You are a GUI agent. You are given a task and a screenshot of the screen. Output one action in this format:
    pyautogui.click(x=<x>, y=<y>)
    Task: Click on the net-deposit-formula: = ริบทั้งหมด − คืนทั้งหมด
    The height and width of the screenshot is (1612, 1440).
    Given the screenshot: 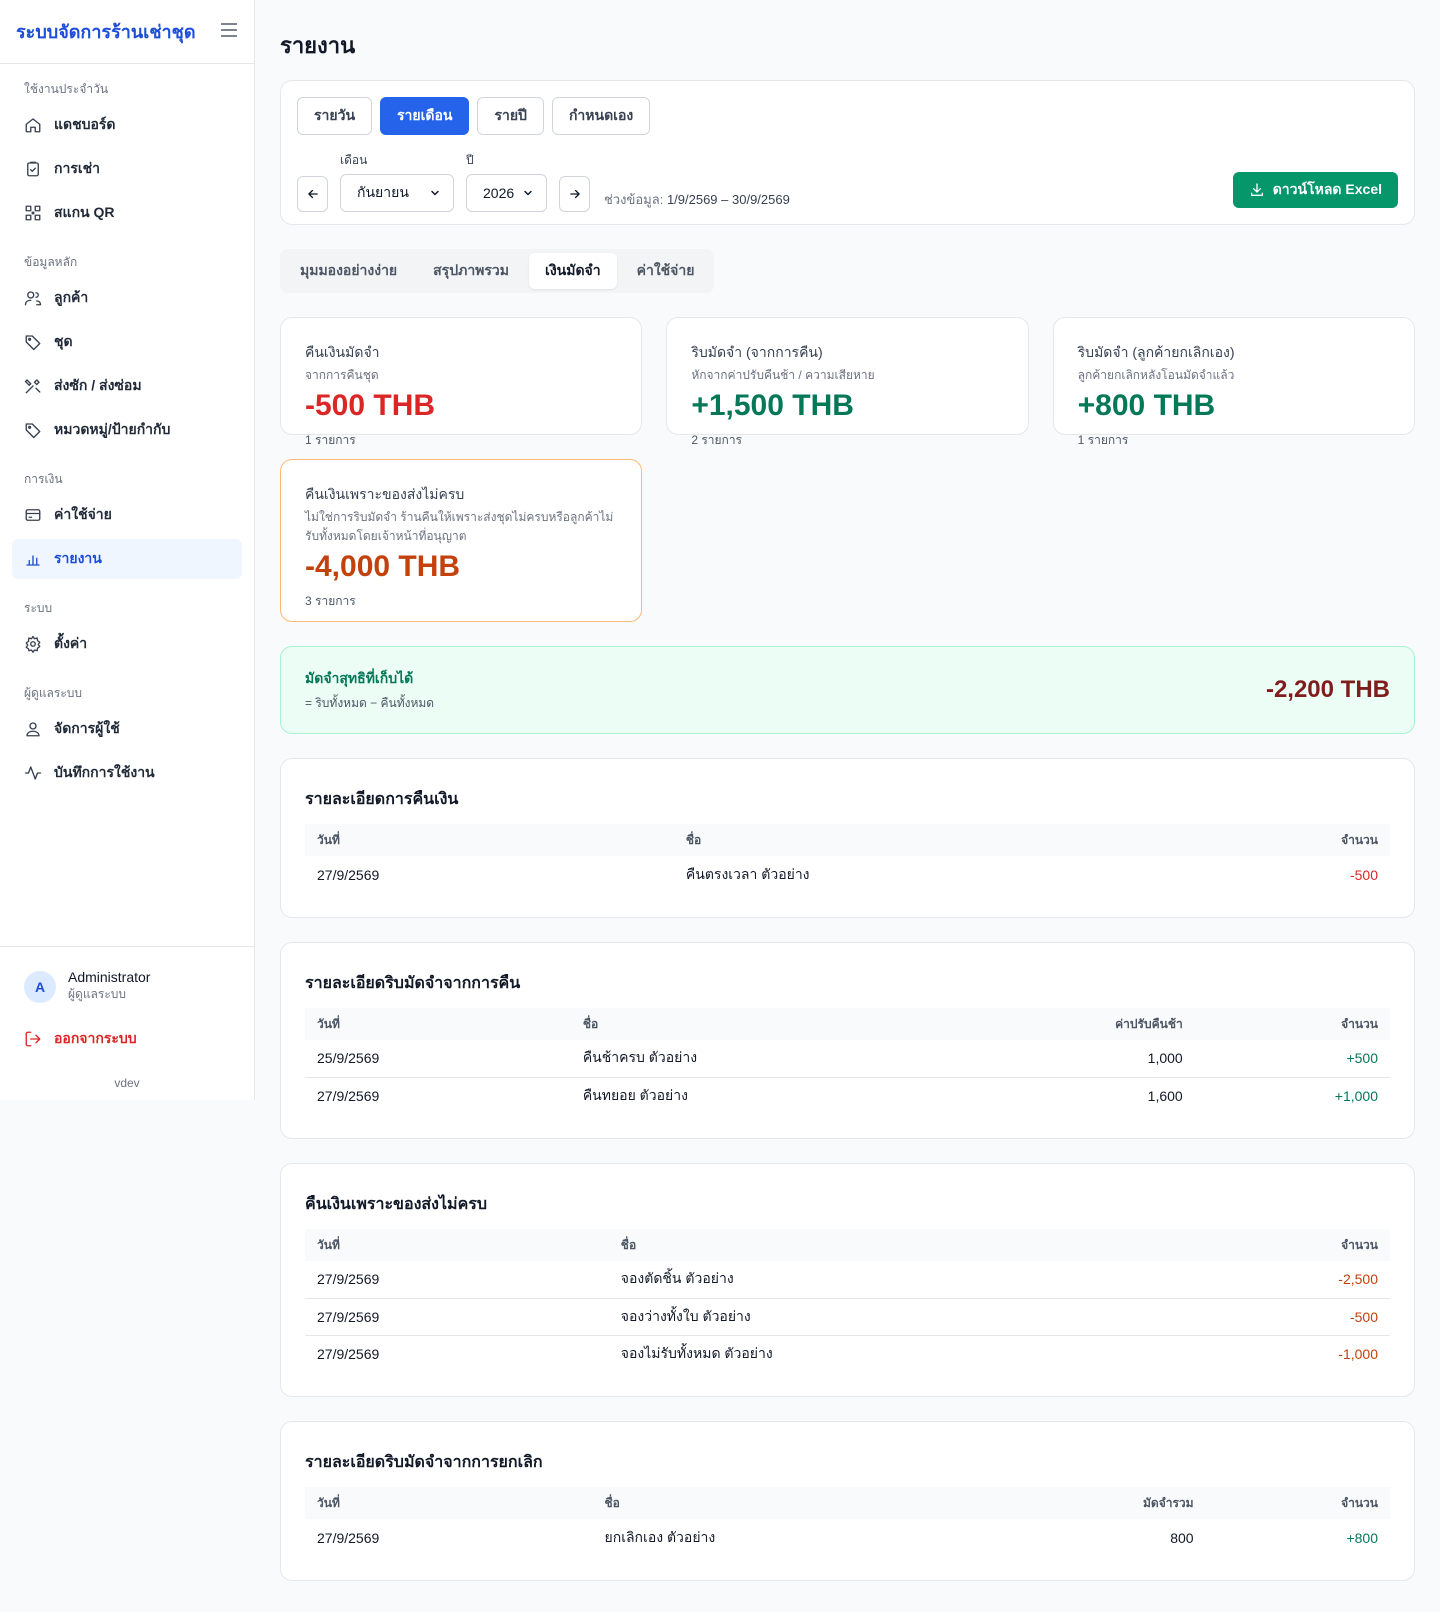 What is the action you would take?
    pyautogui.click(x=370, y=702)
    